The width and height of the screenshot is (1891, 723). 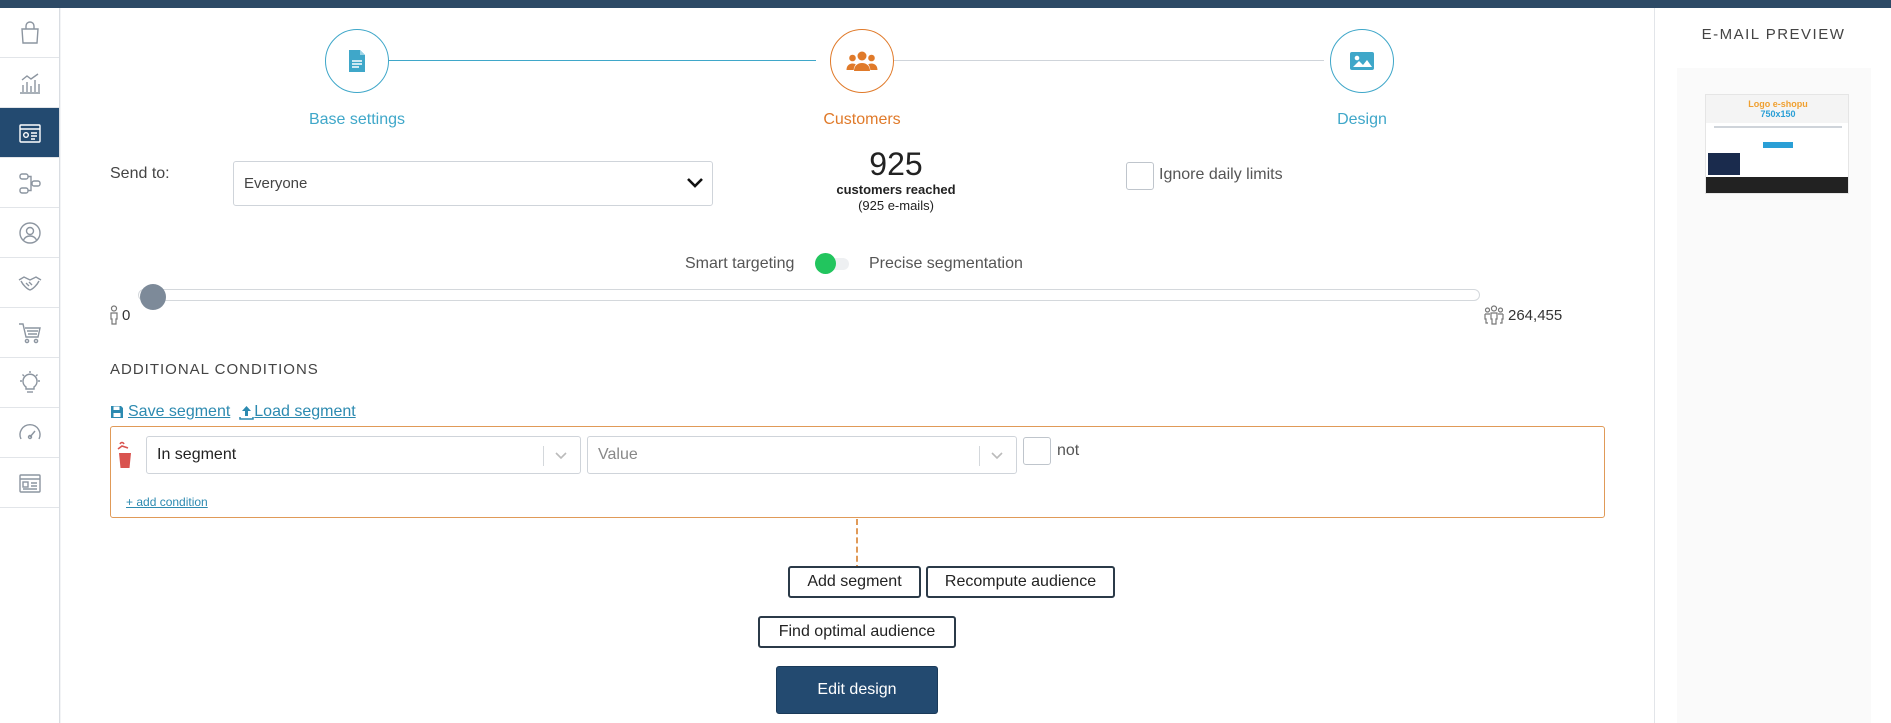 I want to click on segment-type-select: In segment, so click(x=363, y=455).